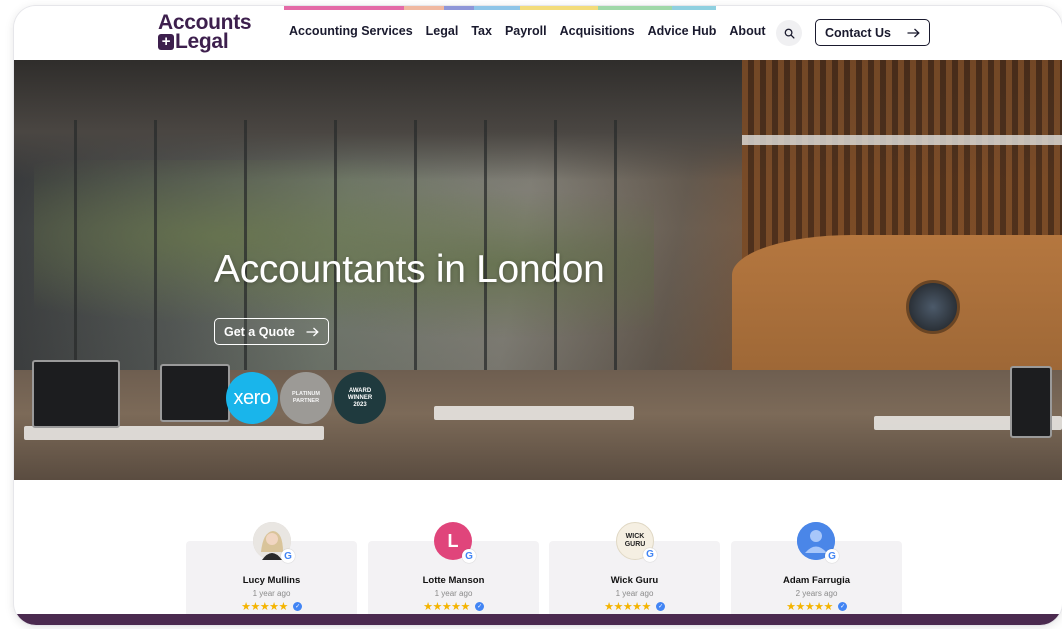 Image resolution: width=1062 pixels, height=629 pixels. I want to click on search-icon, so click(789, 33).